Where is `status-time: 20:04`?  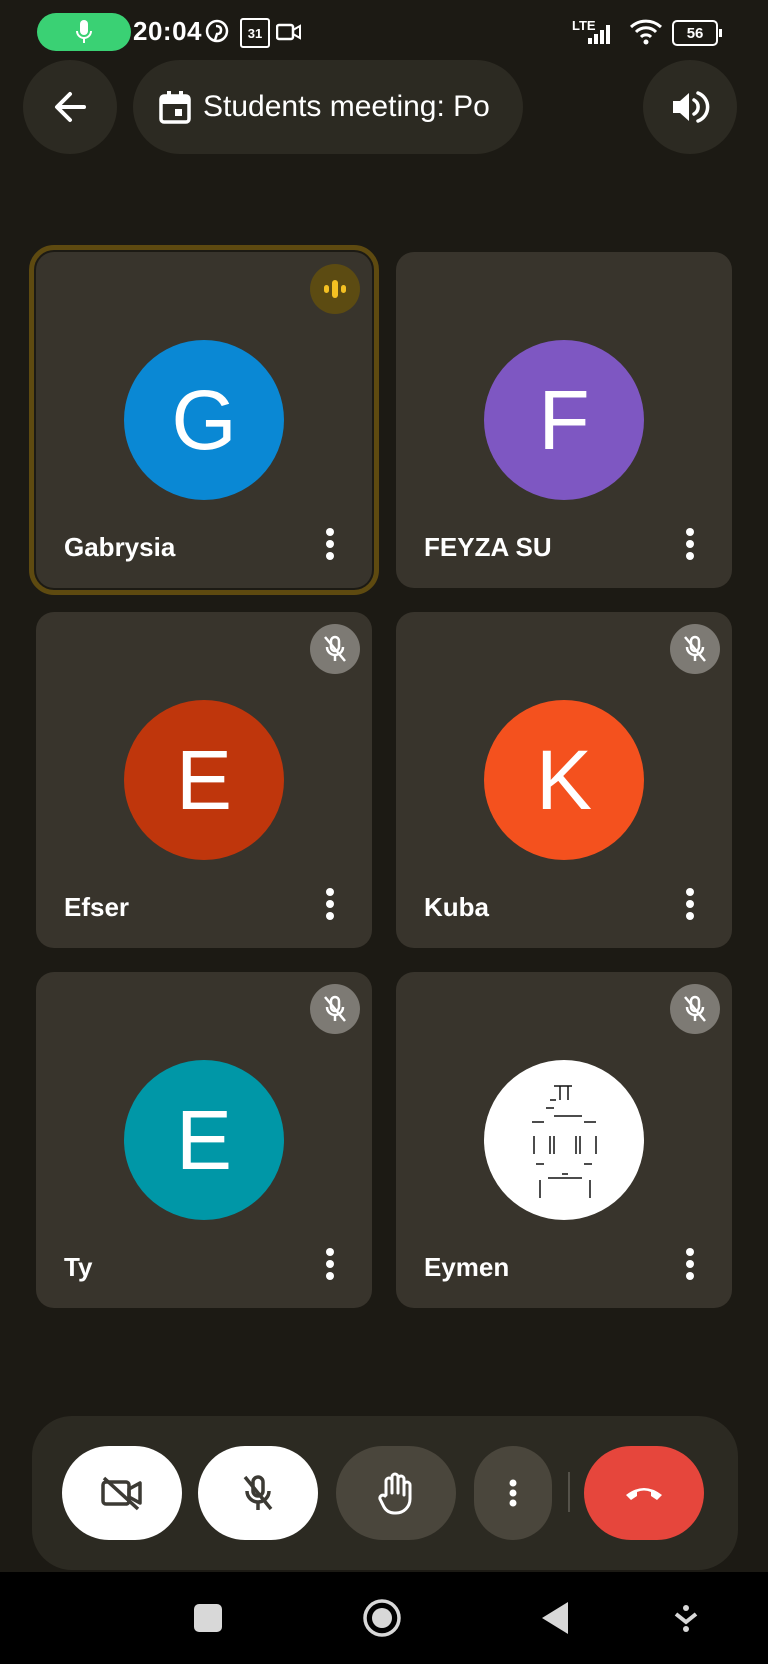 status-time: 20:04 is located at coordinates (167, 31).